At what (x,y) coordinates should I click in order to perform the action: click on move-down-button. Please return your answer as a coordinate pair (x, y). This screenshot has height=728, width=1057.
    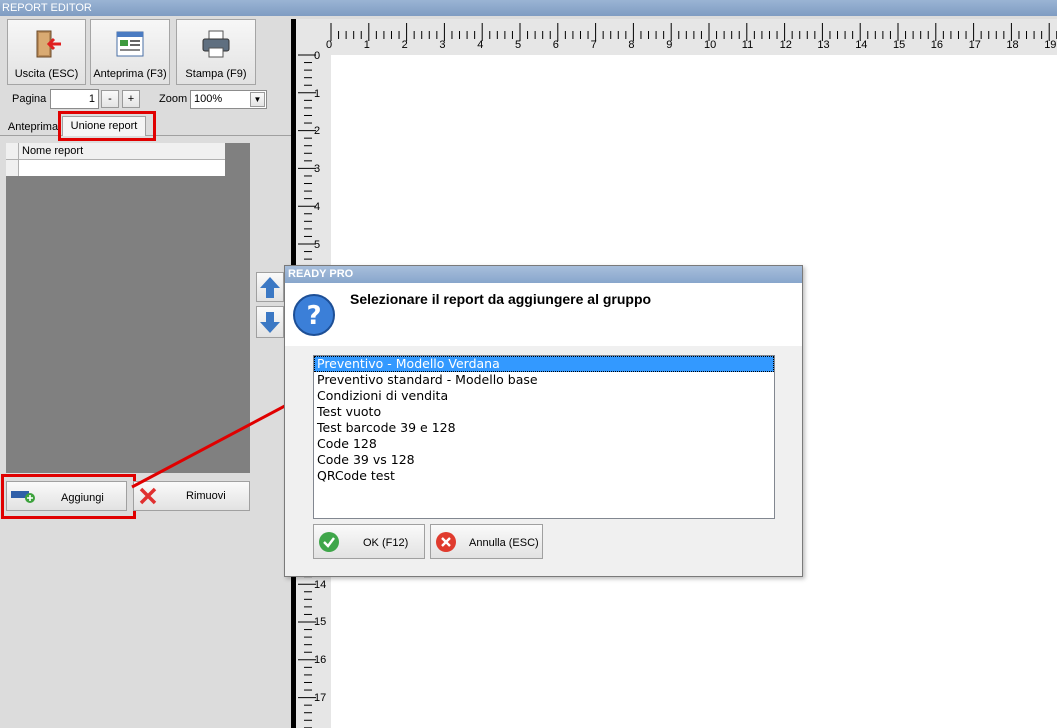
    Looking at the image, I should click on (270, 322).